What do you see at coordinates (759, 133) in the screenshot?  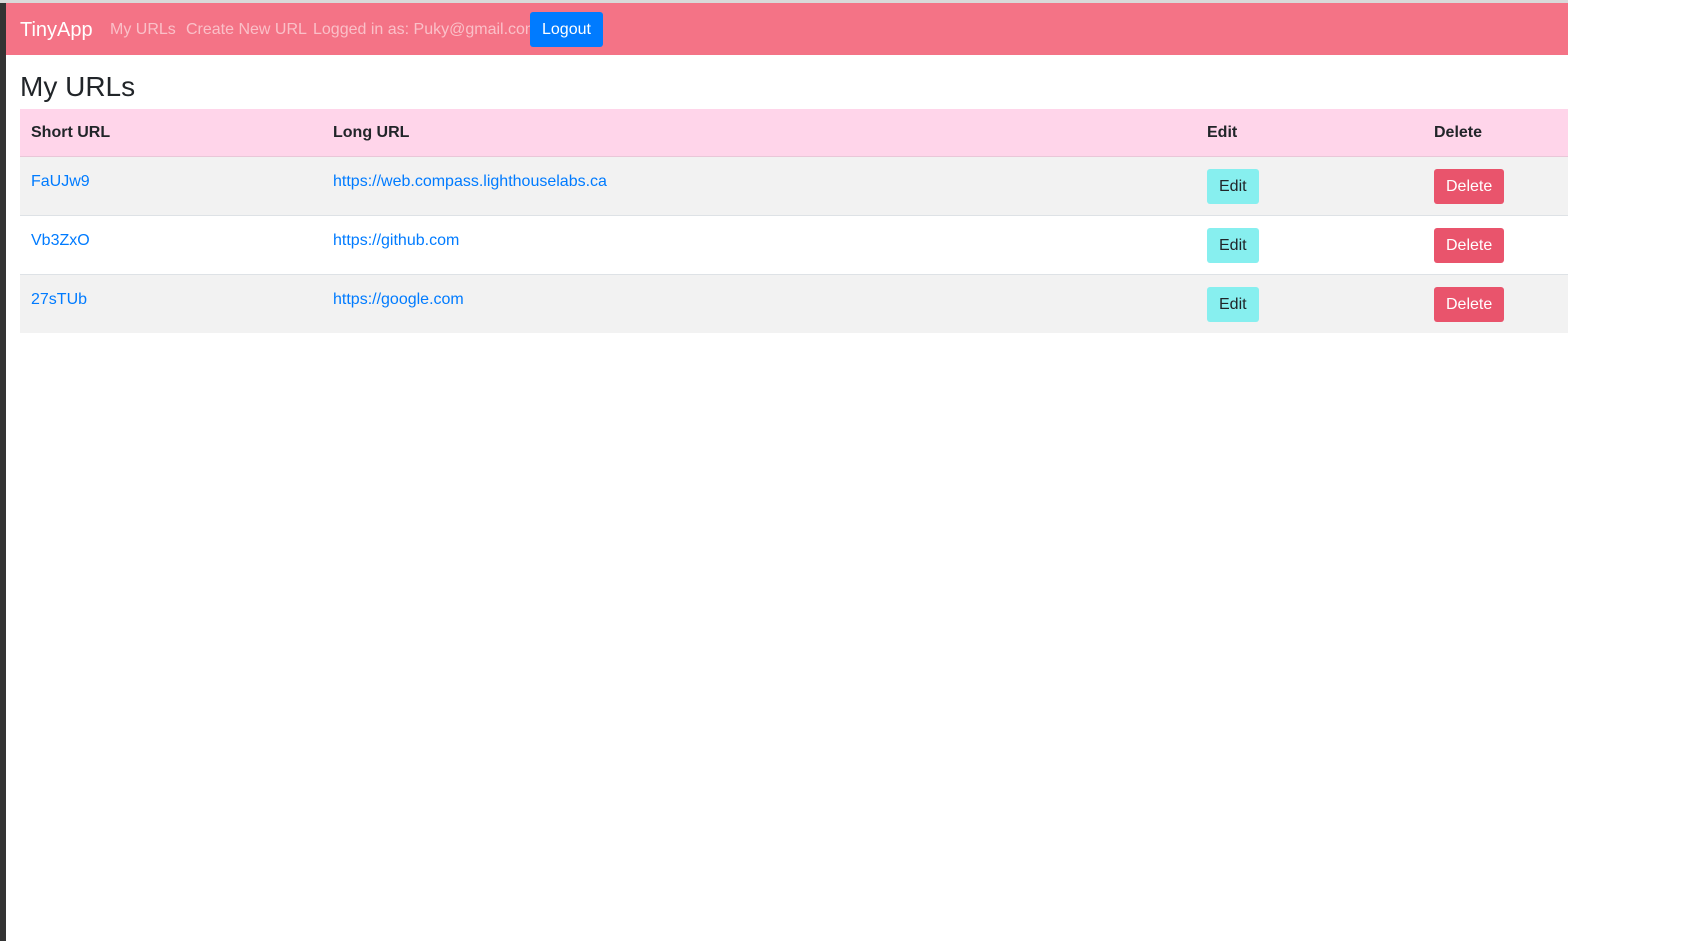 I see `header-long-url: Long URL` at bounding box center [759, 133].